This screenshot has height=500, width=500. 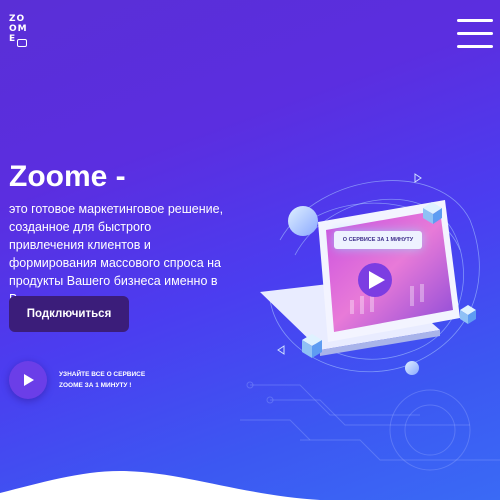 What do you see at coordinates (160, 485) in the screenshot?
I see `bottom-wave` at bounding box center [160, 485].